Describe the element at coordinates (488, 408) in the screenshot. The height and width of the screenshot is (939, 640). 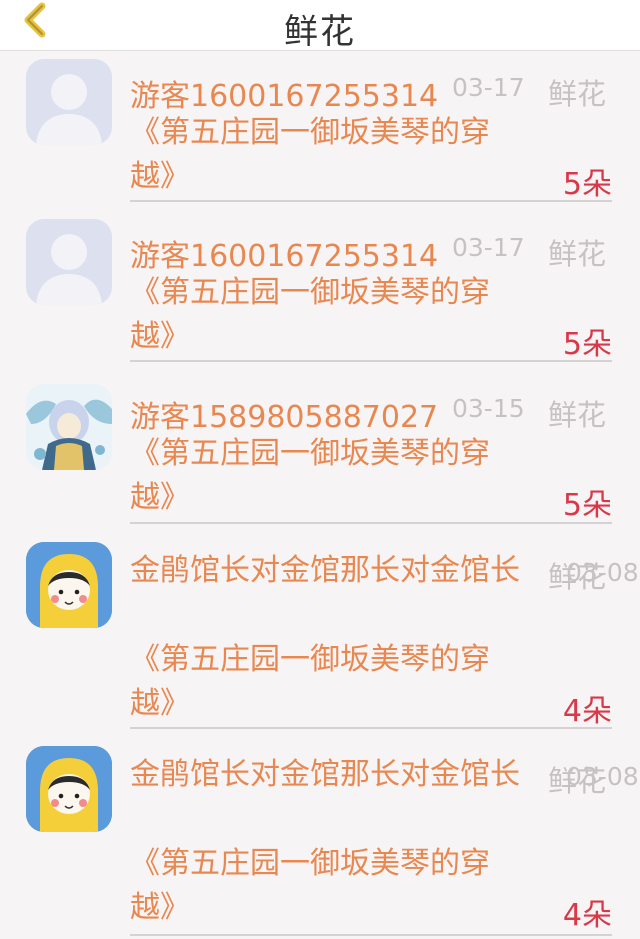
I see `date-label: 03-15` at that location.